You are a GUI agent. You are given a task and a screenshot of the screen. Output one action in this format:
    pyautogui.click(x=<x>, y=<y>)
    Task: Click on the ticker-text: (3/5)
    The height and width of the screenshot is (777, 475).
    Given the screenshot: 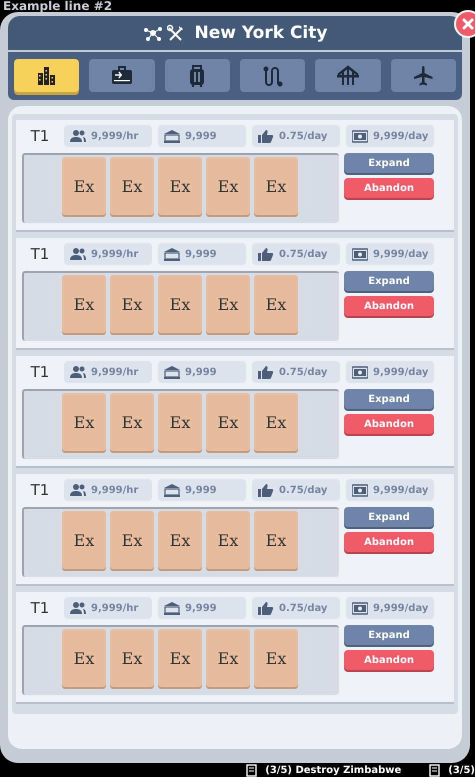 What is the action you would take?
    pyautogui.click(x=461, y=770)
    